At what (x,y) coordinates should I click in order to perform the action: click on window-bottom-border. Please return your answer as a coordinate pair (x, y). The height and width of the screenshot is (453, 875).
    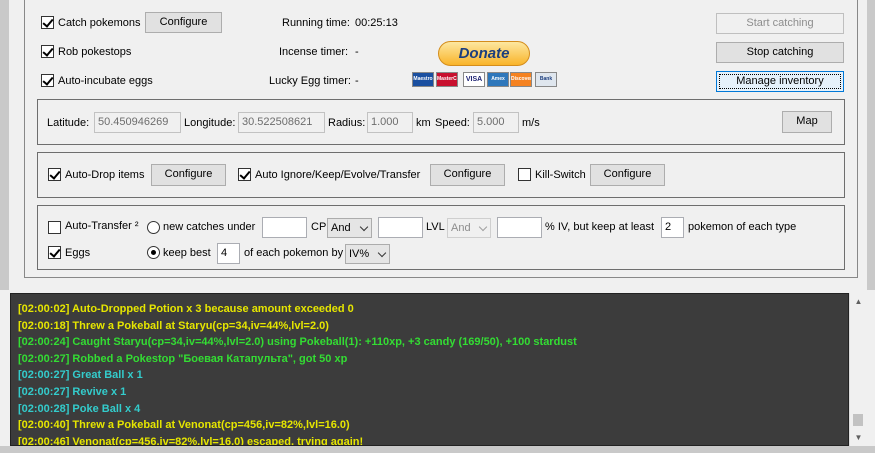
    Looking at the image, I should click on (437, 449).